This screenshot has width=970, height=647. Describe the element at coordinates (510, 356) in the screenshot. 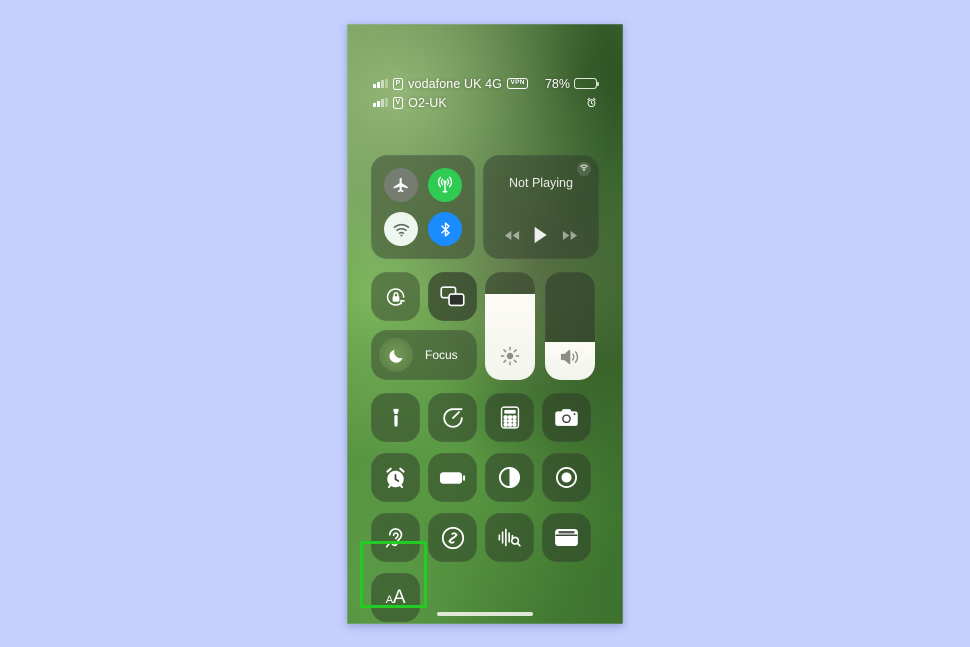

I see `brightness-sun-icon` at that location.